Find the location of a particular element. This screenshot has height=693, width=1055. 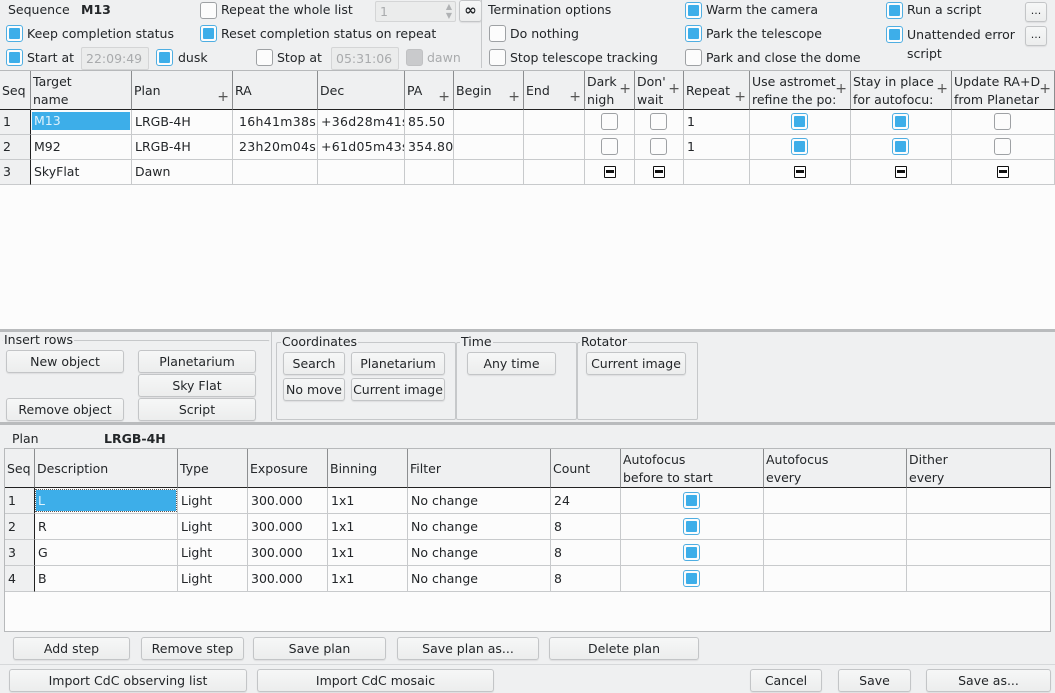

targets-header-ra: RA is located at coordinates (275, 90).